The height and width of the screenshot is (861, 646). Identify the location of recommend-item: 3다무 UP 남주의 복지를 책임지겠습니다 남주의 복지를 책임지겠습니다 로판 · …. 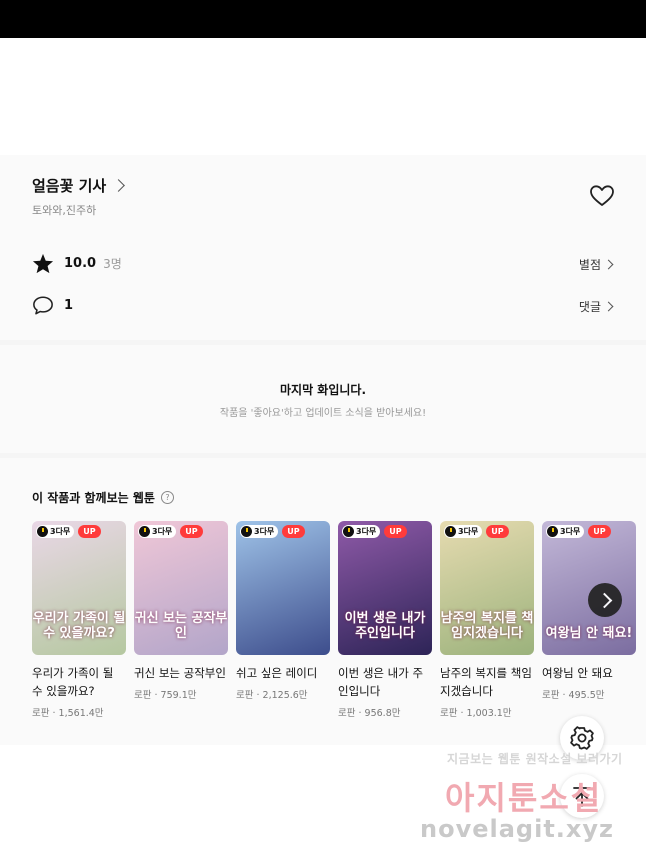
(487, 620).